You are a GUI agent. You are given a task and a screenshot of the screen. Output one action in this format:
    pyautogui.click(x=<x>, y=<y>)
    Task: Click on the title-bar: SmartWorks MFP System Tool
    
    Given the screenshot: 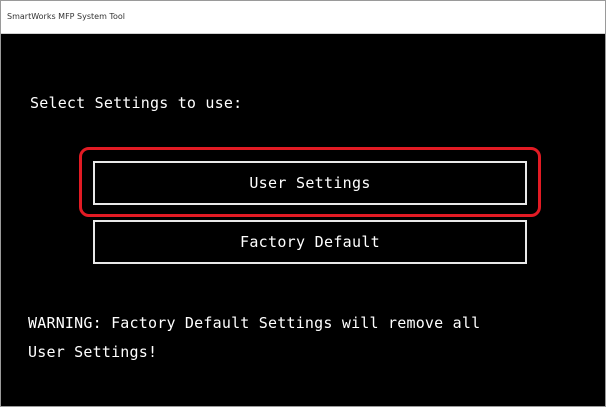 What is the action you would take?
    pyautogui.click(x=303, y=17)
    